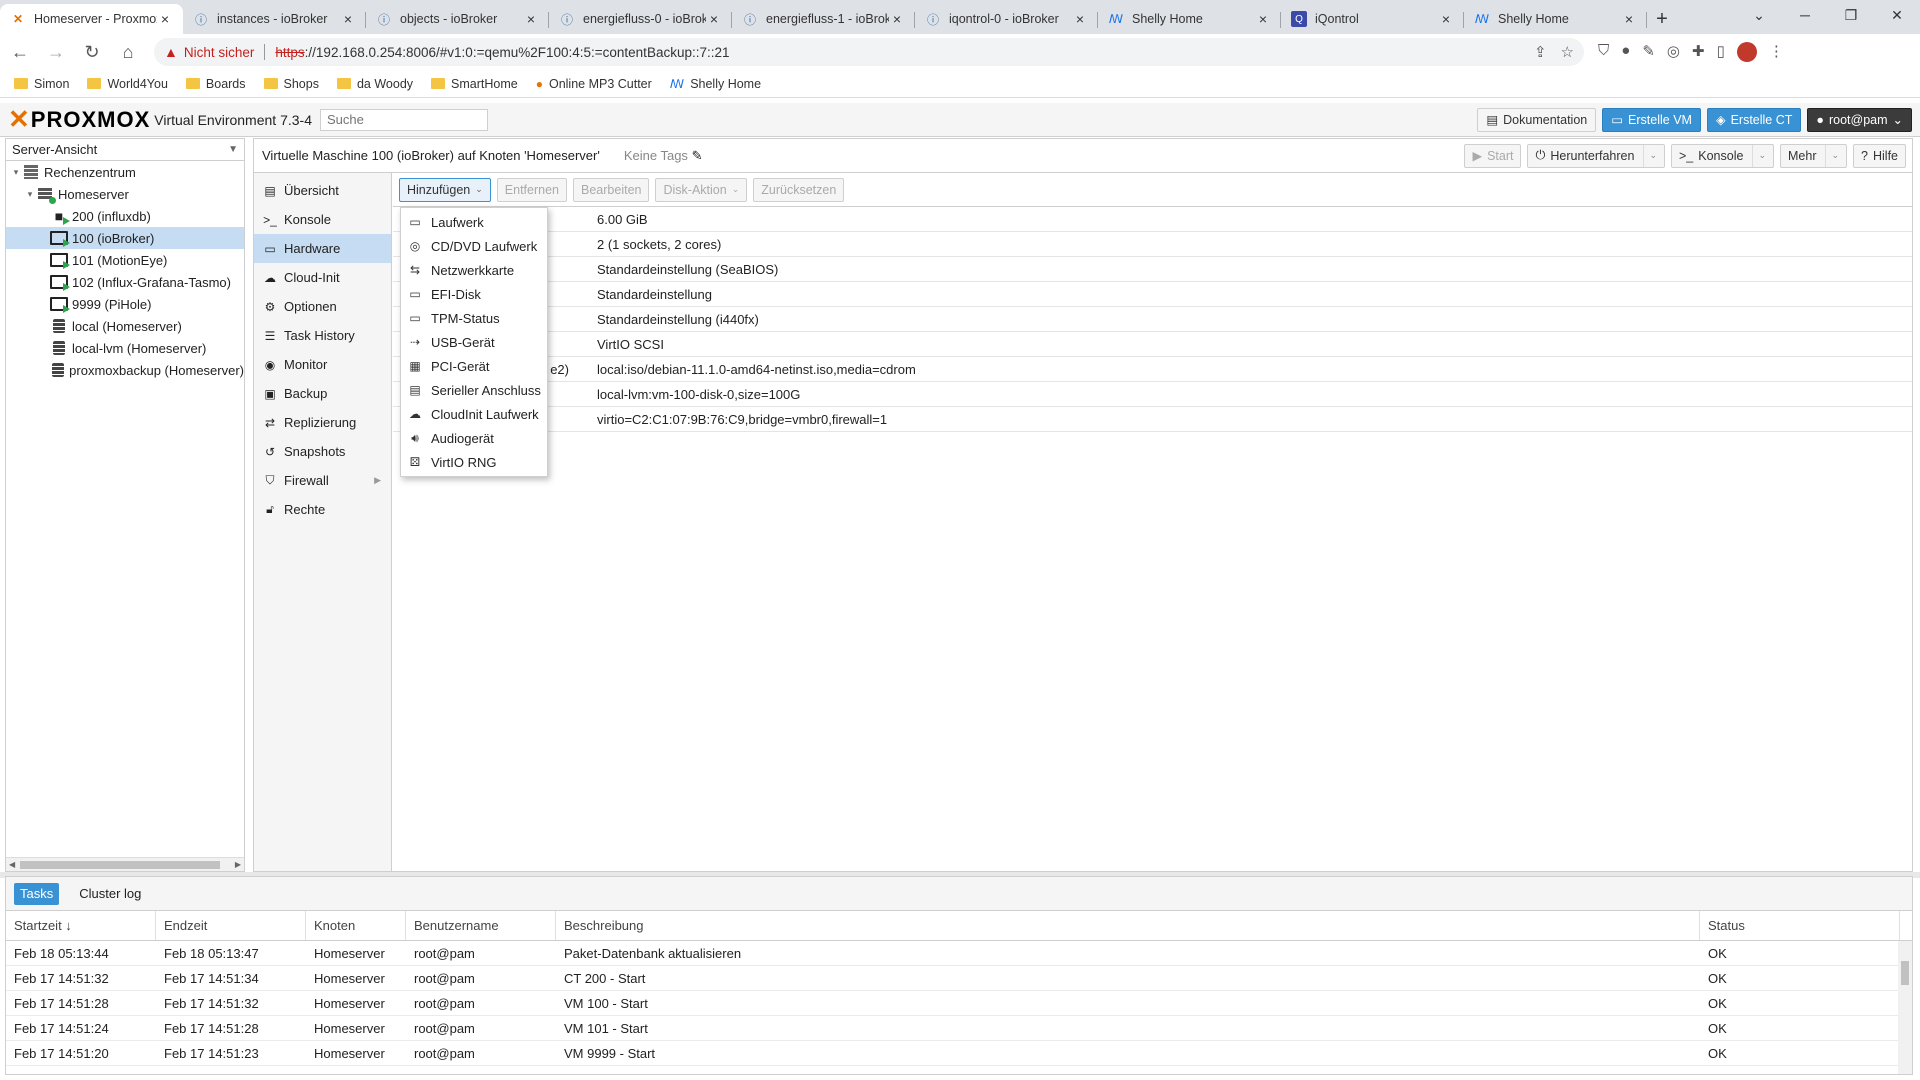  Describe the element at coordinates (594, 84) in the screenshot. I see `bookmark-link: ● Online MP3 Cutter` at that location.